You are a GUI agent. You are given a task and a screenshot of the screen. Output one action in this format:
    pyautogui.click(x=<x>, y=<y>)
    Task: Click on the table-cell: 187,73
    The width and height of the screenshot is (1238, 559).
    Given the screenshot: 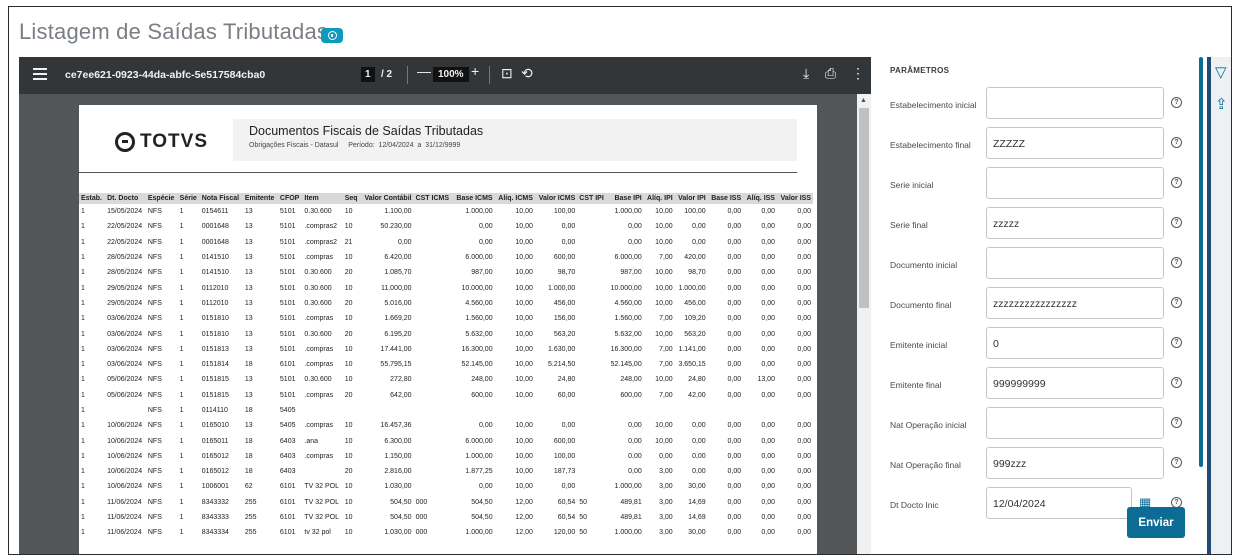 What is the action you would take?
    pyautogui.click(x=564, y=472)
    